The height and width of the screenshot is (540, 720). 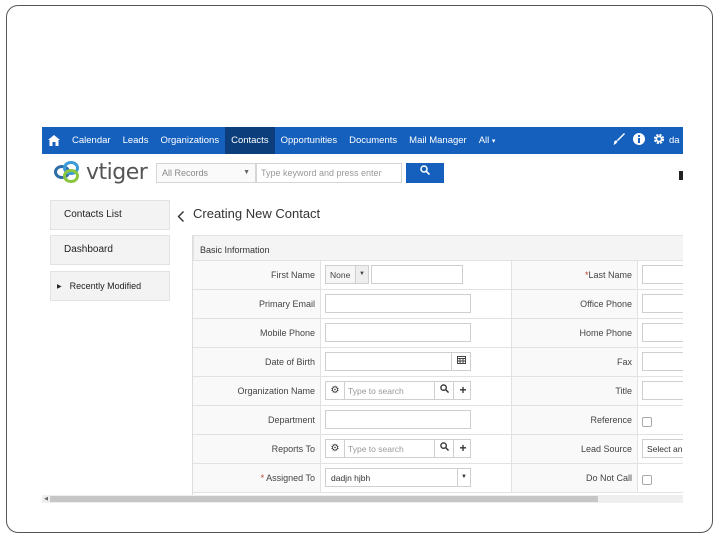 What do you see at coordinates (398, 477) in the screenshot?
I see `assigned-to-select: dadjn hjbh ▼` at bounding box center [398, 477].